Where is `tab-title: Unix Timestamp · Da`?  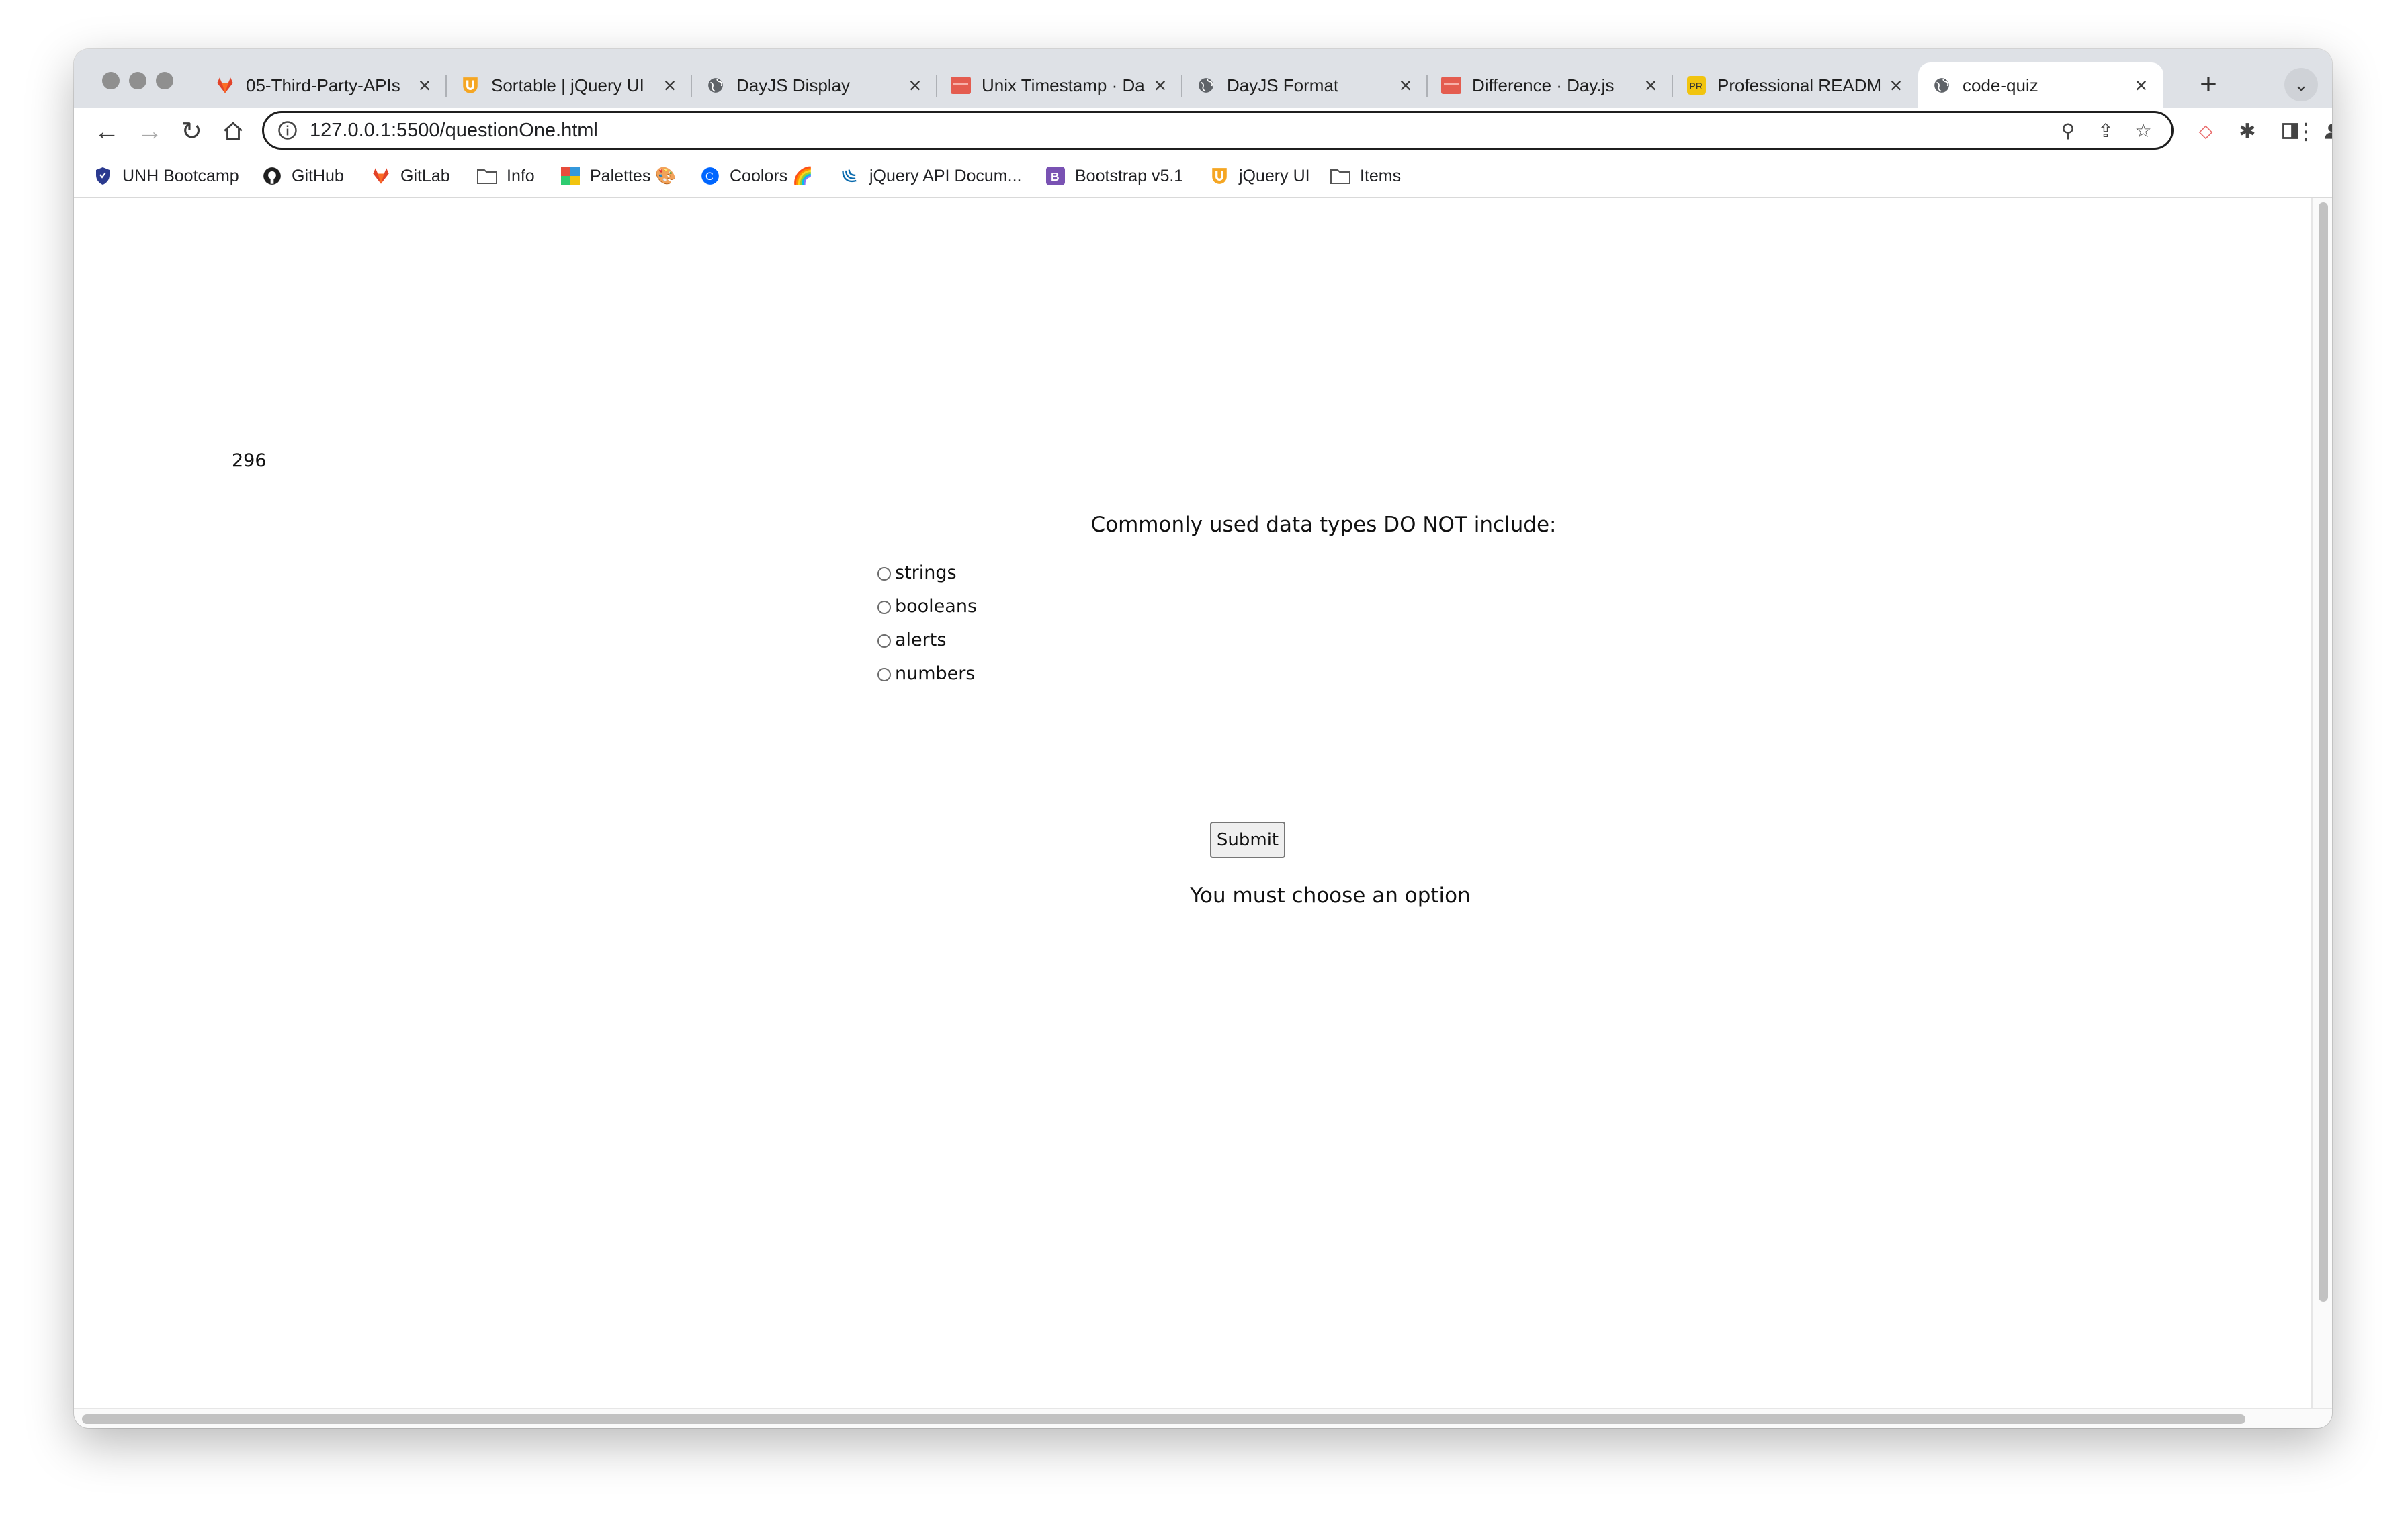 tab-title: Unix Timestamp · Da is located at coordinates (1063, 85).